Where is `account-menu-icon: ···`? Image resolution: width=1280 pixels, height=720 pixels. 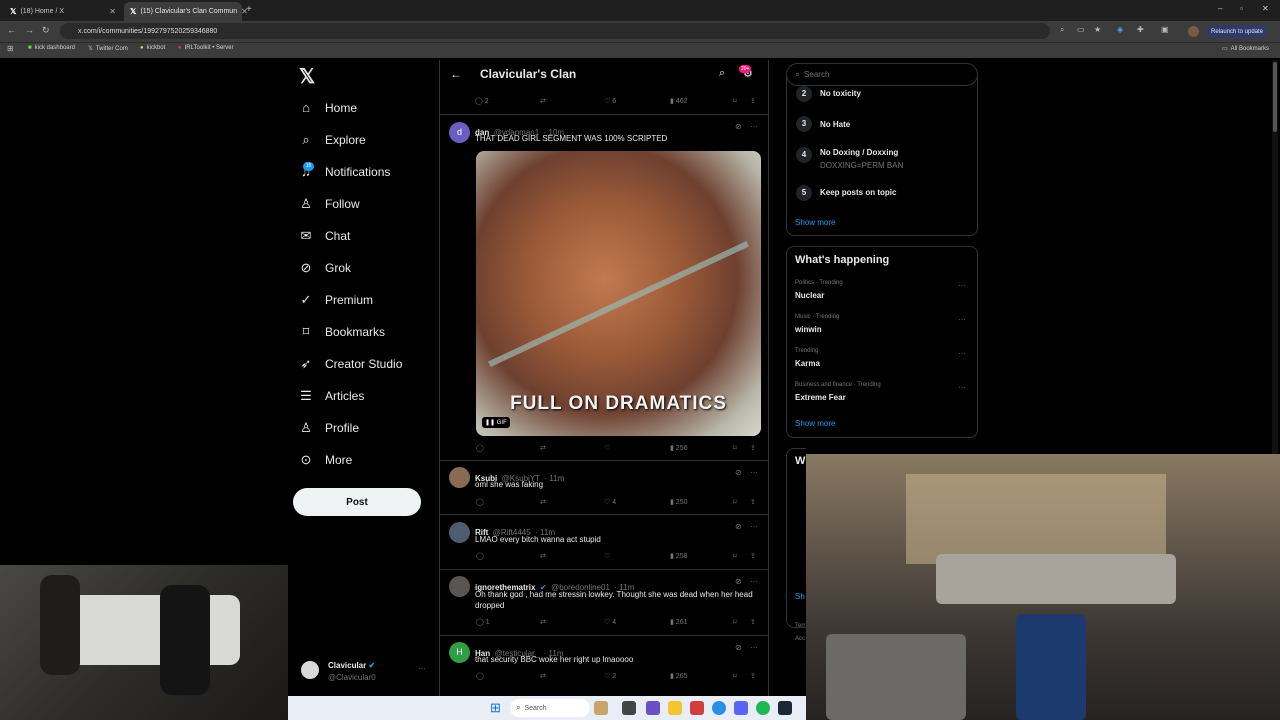
account-menu-icon: ··· is located at coordinates (422, 668).